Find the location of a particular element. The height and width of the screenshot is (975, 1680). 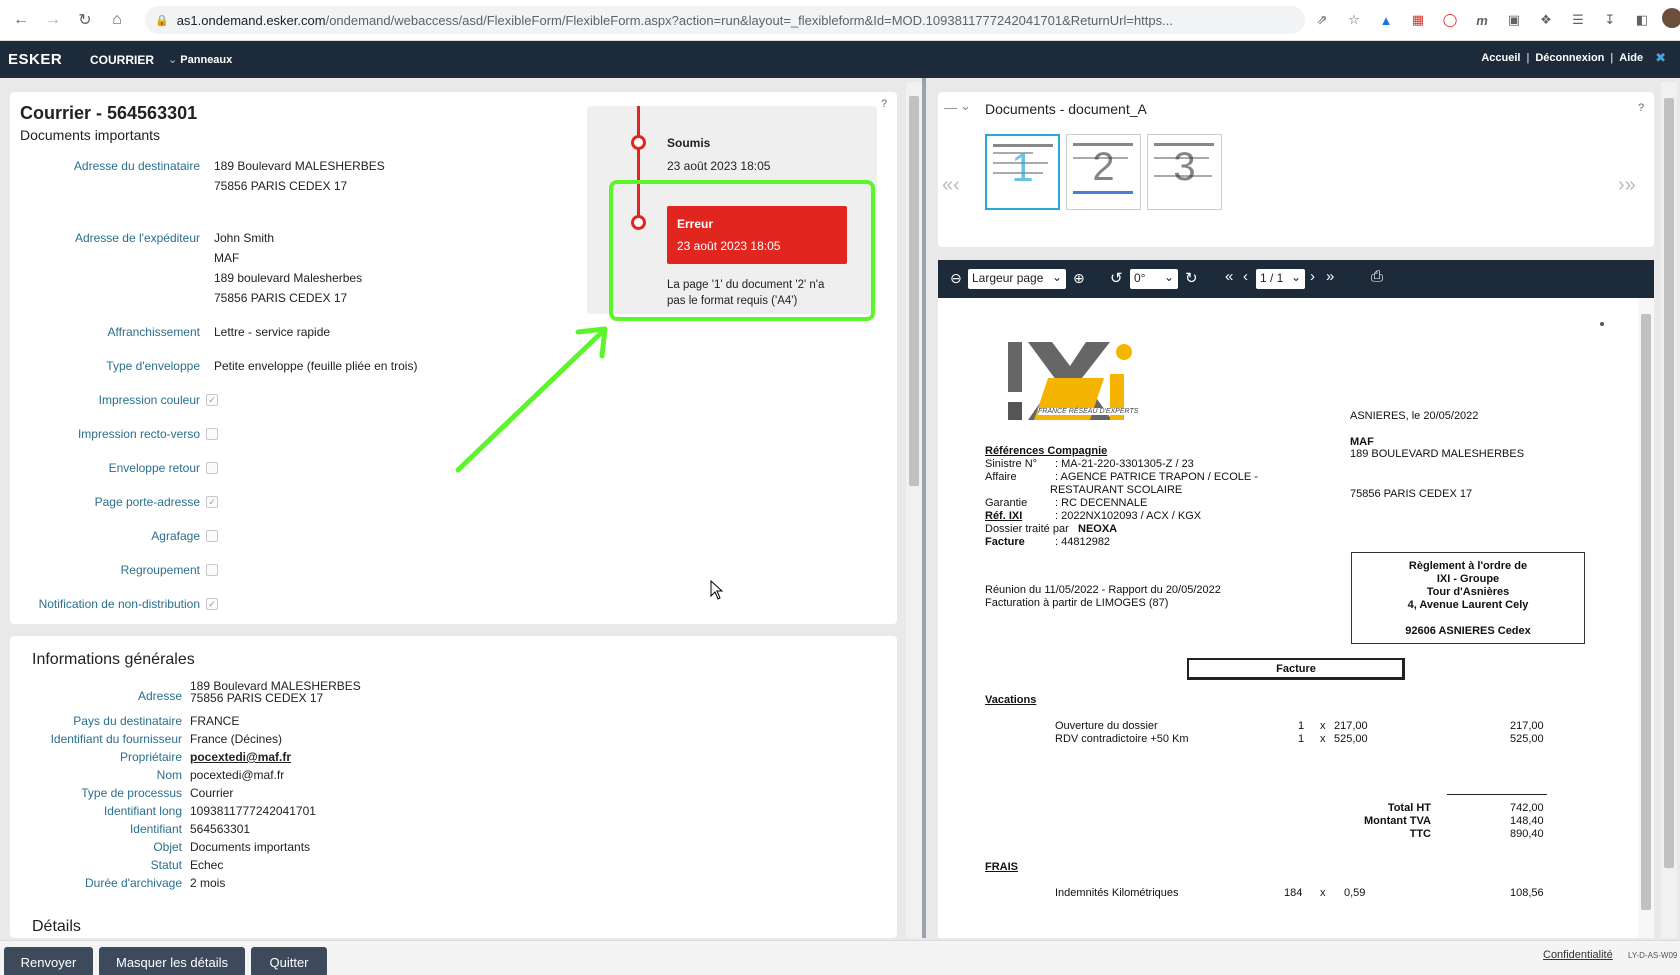

recipient-name: MAF is located at coordinates (1362, 442).